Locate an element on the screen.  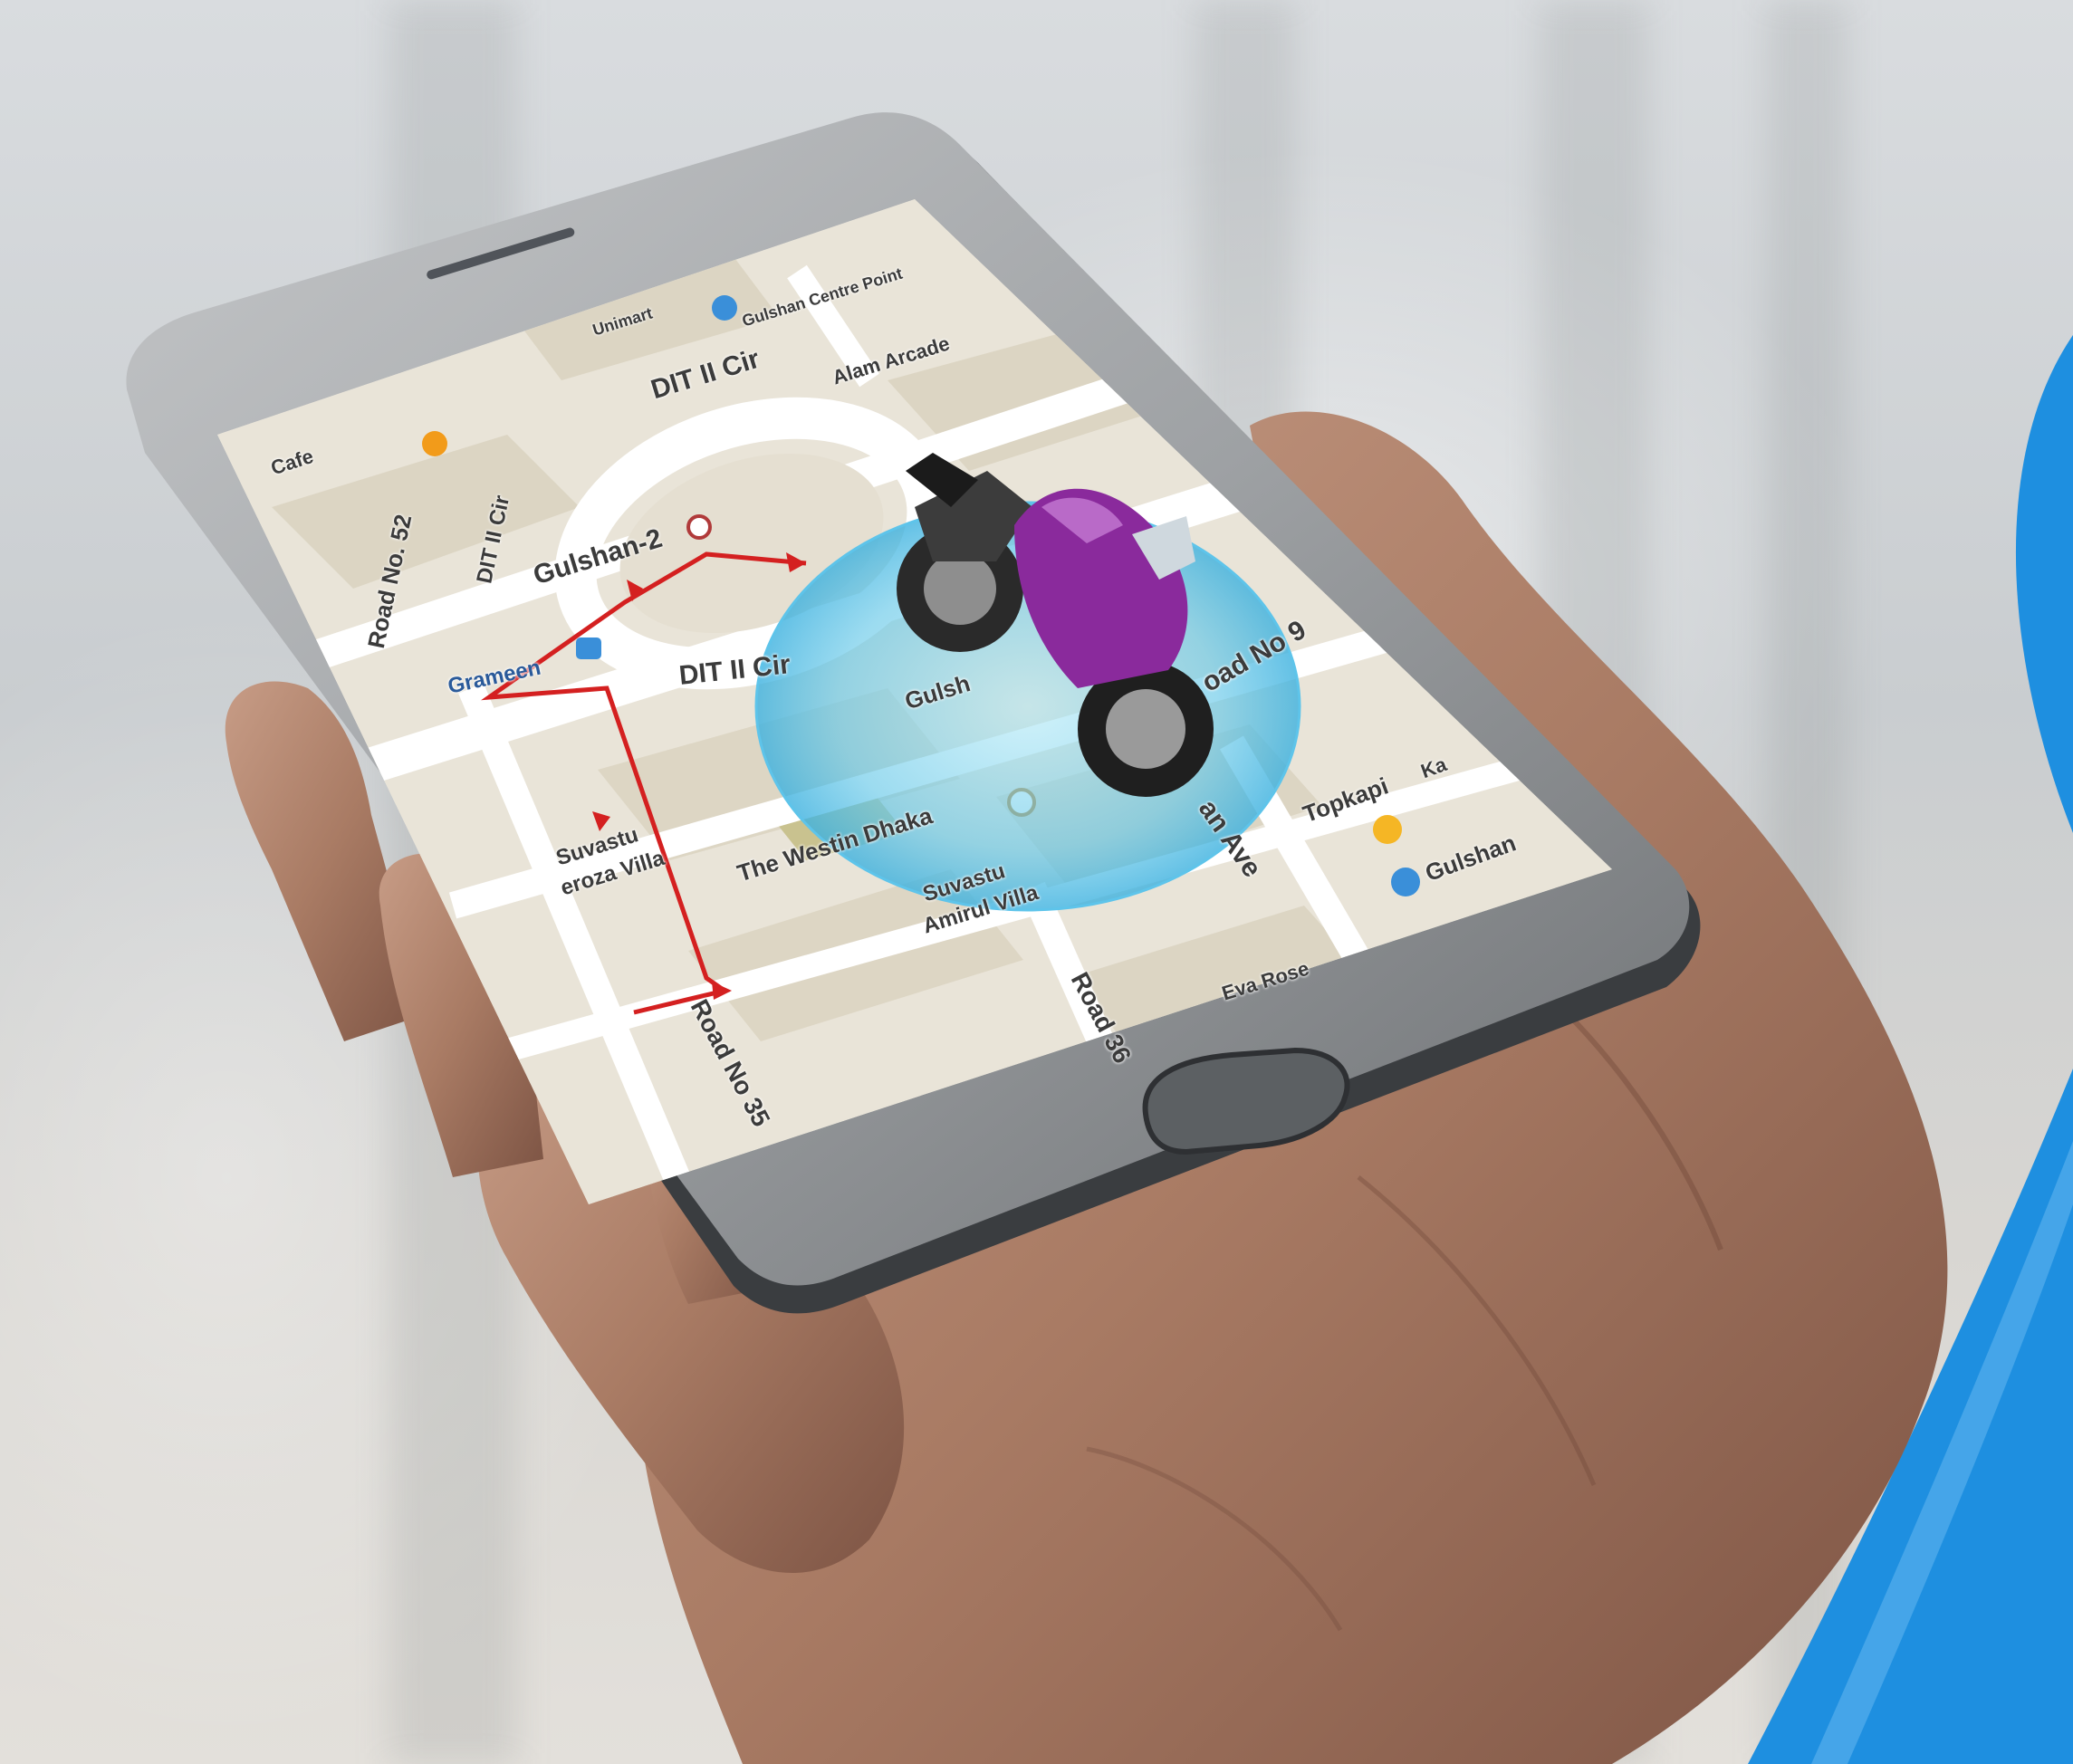
restaurant-pin-icon is located at coordinates (1387, 829).